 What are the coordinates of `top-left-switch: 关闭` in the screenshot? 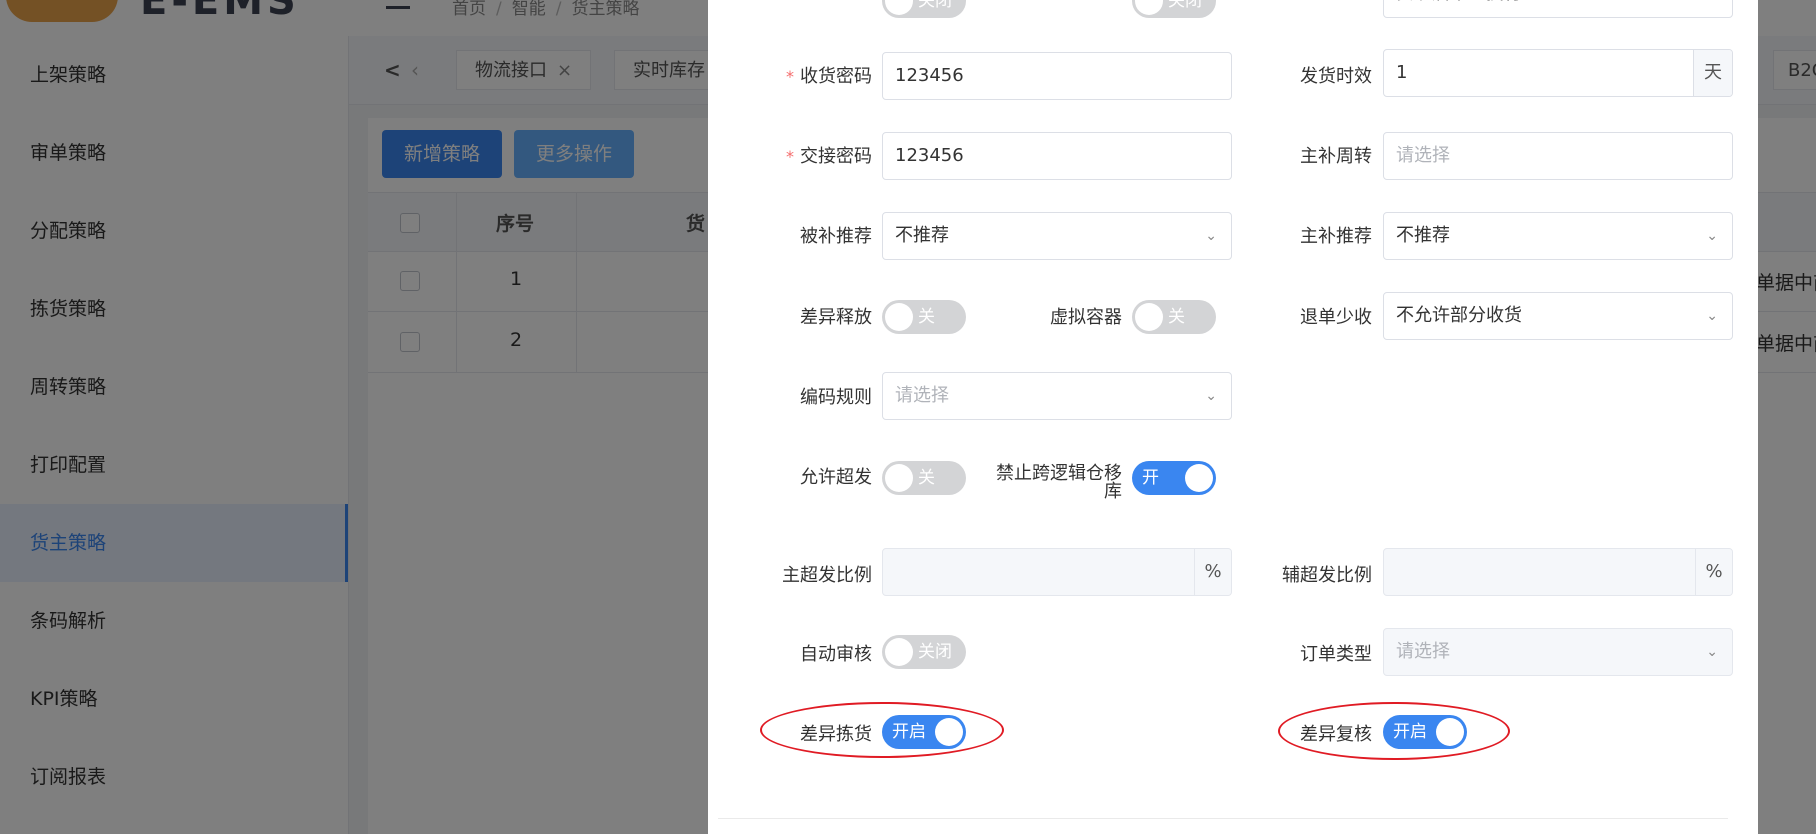 It's located at (924, 9).